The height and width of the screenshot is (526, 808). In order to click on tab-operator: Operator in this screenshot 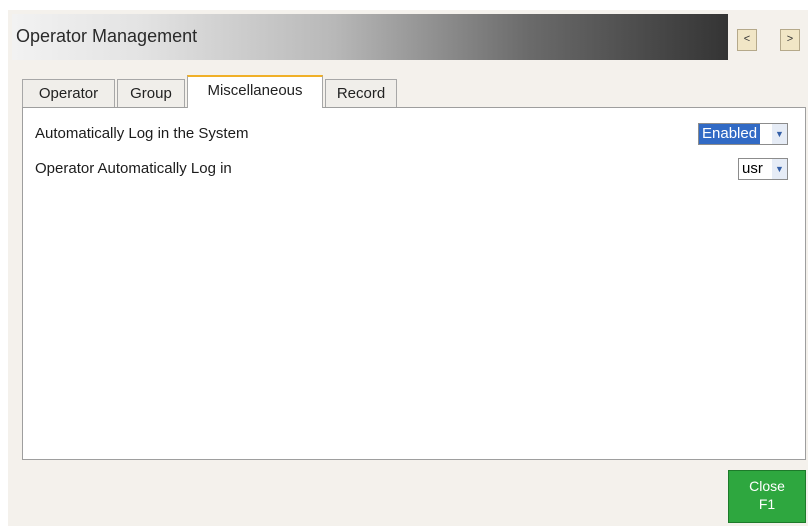, I will do `click(68, 93)`.